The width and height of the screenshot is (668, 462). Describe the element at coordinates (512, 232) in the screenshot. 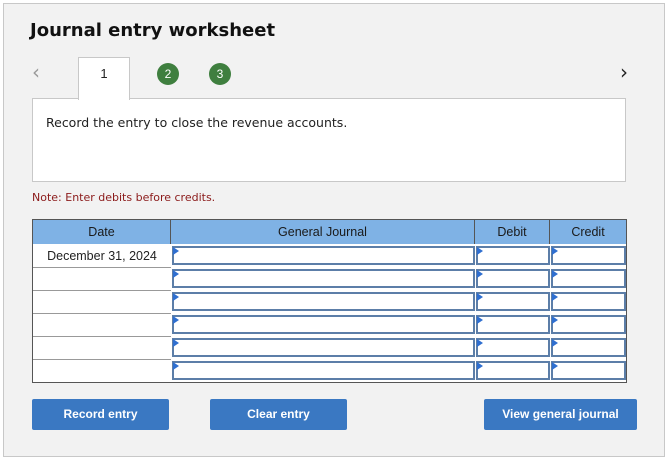

I see `header-debit: Debit` at that location.